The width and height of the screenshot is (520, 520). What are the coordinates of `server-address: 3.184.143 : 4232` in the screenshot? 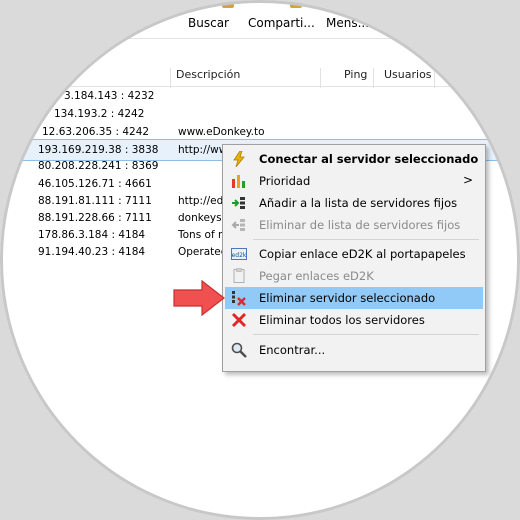 It's located at (109, 96).